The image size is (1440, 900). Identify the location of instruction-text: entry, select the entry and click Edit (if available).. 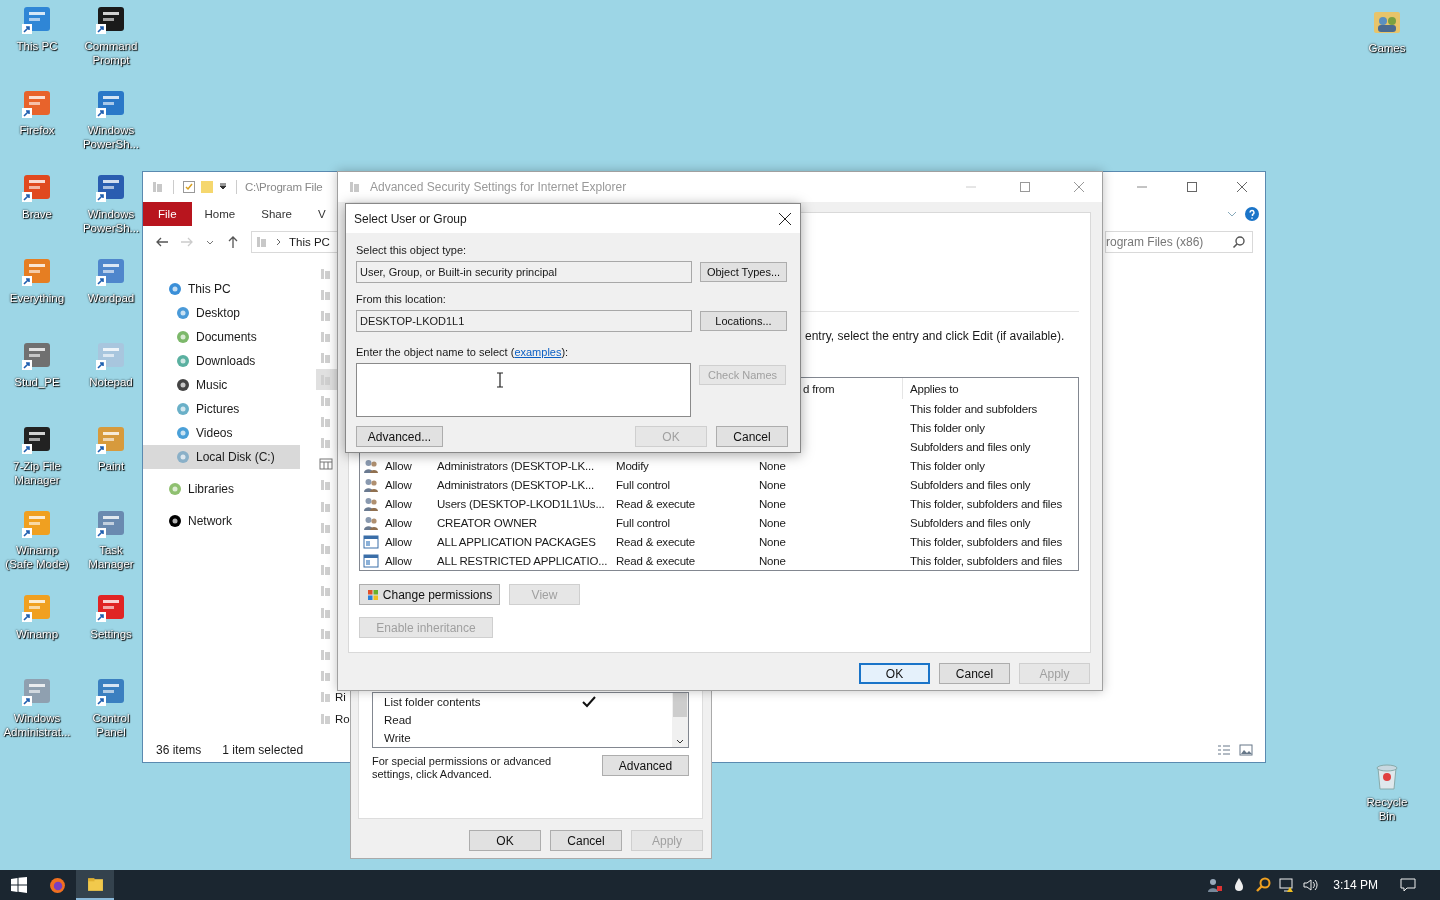
(935, 336).